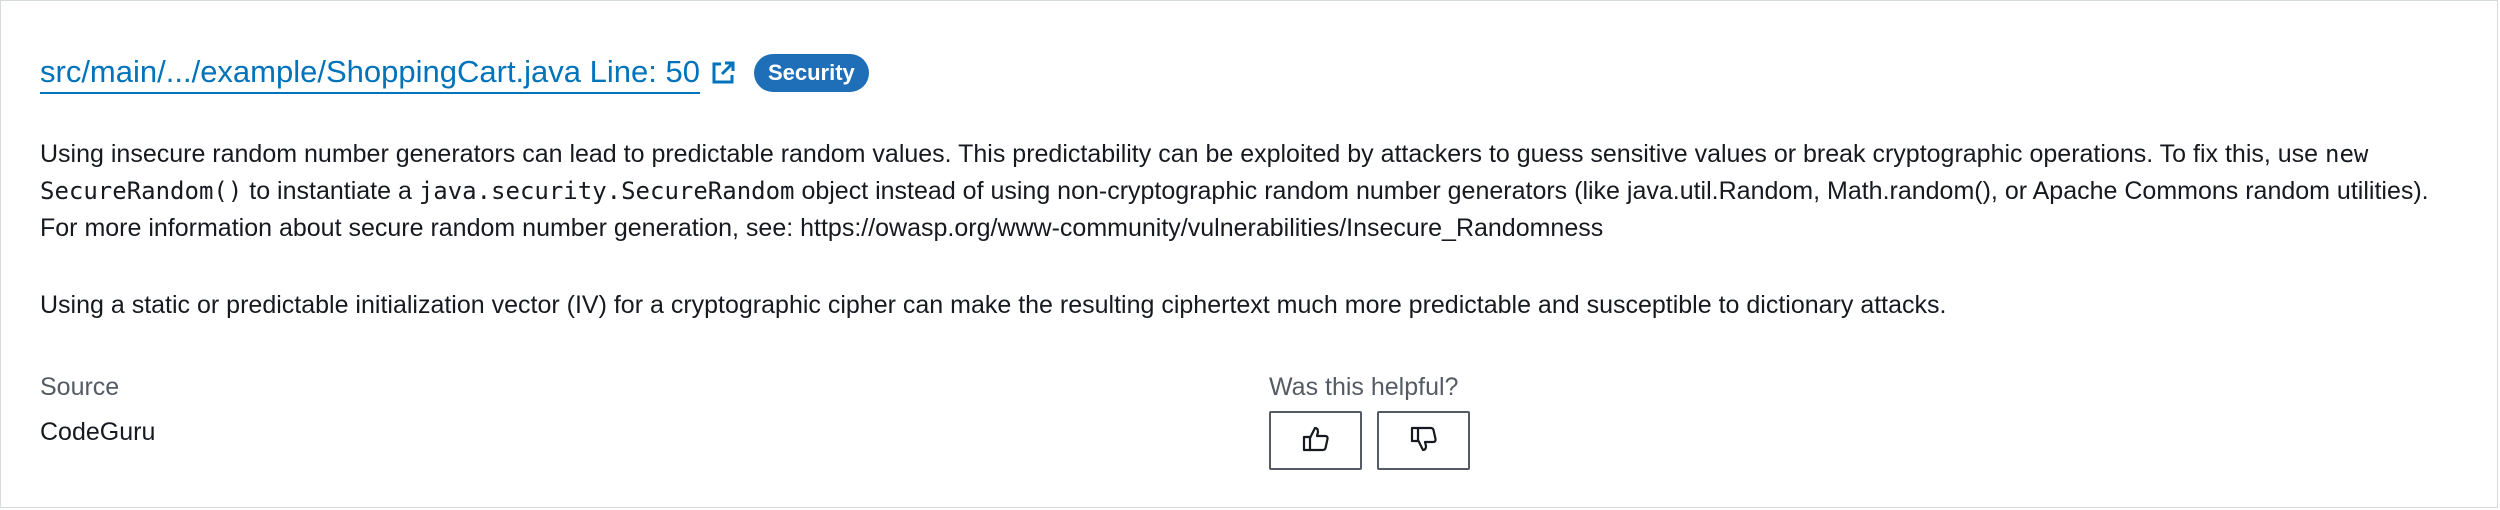 The width and height of the screenshot is (2500, 510). I want to click on description-text: to instantiate a, so click(330, 191).